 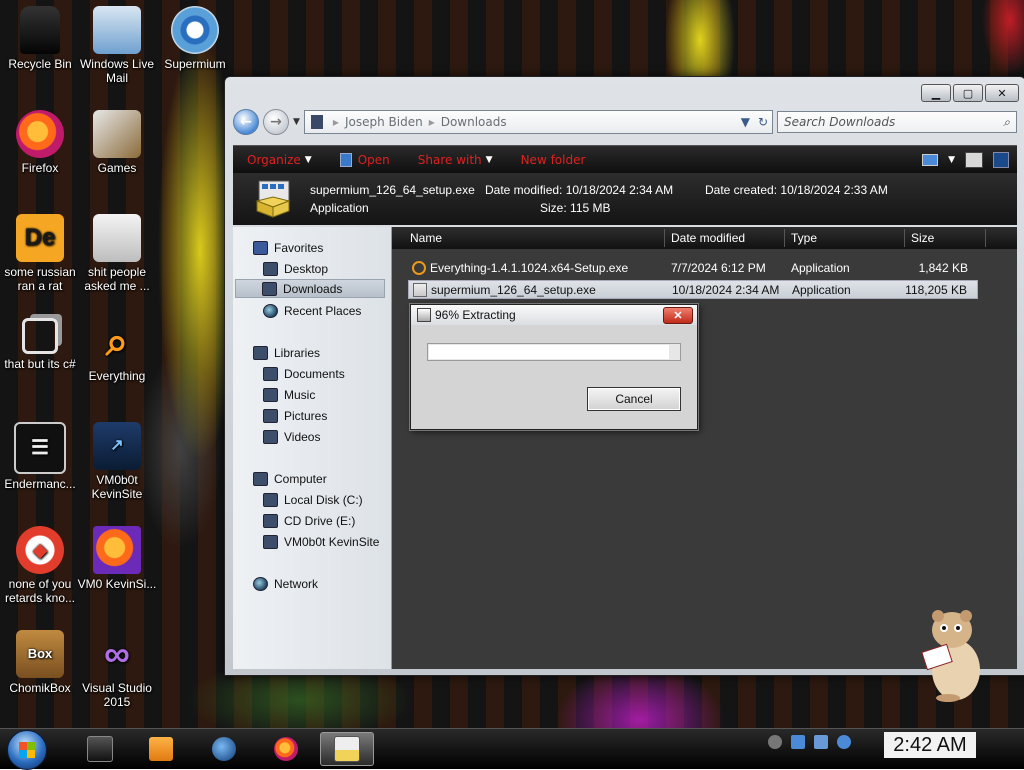 What do you see at coordinates (952, 652) in the screenshot?
I see `hamster-gadget-icon` at bounding box center [952, 652].